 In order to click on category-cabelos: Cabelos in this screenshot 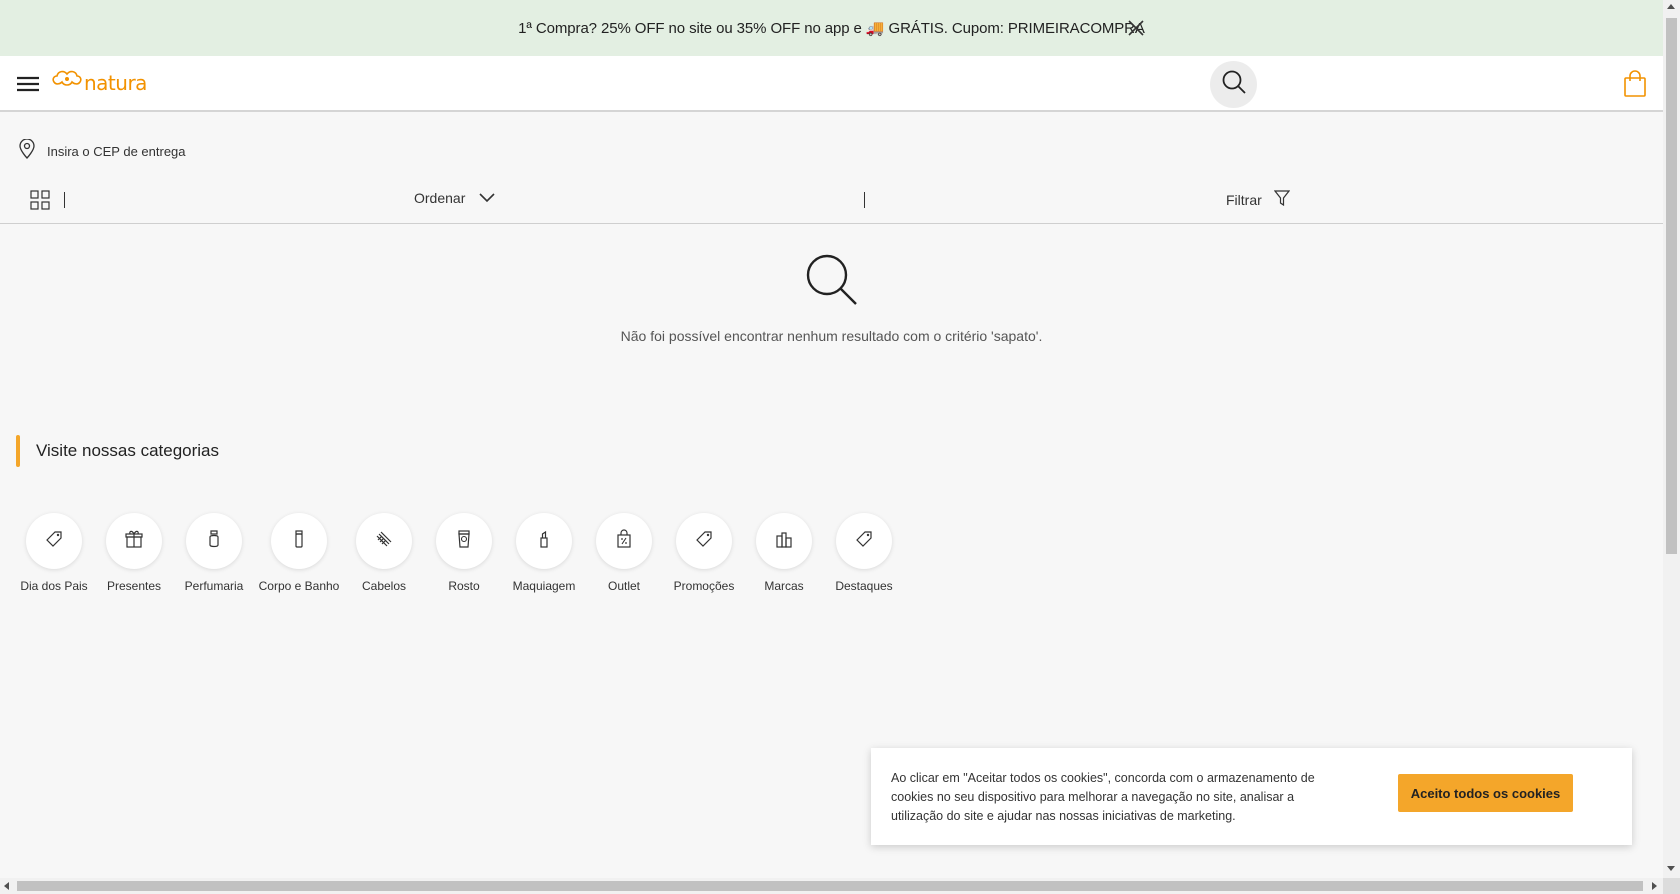, I will do `click(384, 553)`.